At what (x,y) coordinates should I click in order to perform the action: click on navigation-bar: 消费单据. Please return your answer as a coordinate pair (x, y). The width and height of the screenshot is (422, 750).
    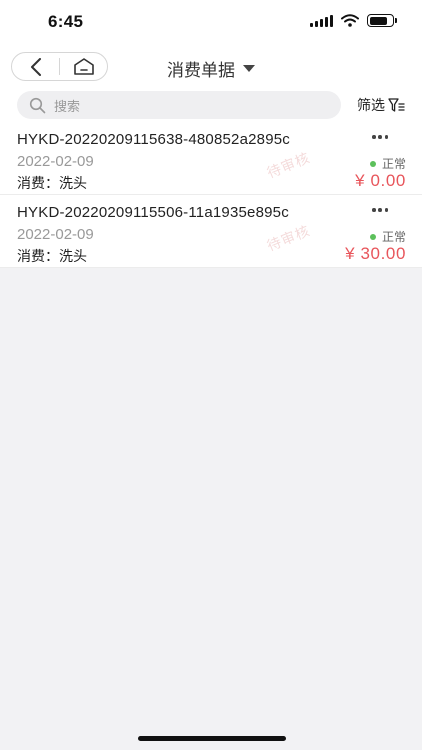
    Looking at the image, I should click on (211, 67).